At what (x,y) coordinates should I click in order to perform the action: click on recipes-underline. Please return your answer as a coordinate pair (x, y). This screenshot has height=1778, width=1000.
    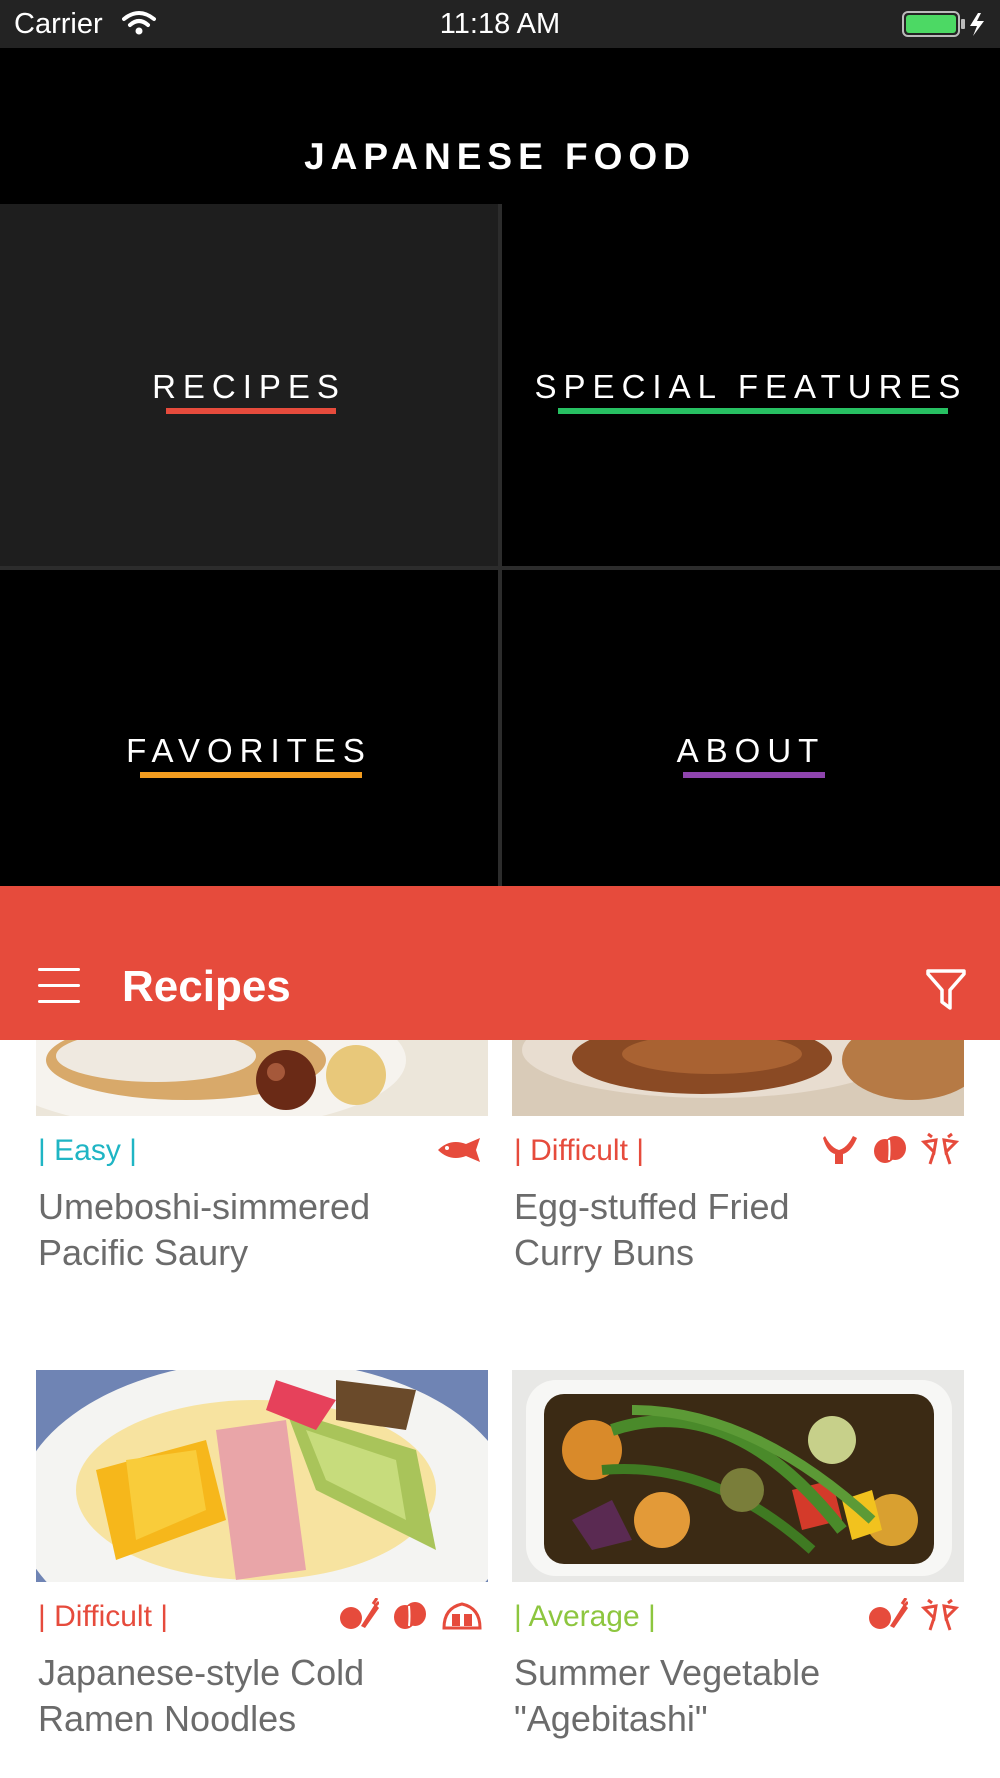
    Looking at the image, I should click on (251, 411).